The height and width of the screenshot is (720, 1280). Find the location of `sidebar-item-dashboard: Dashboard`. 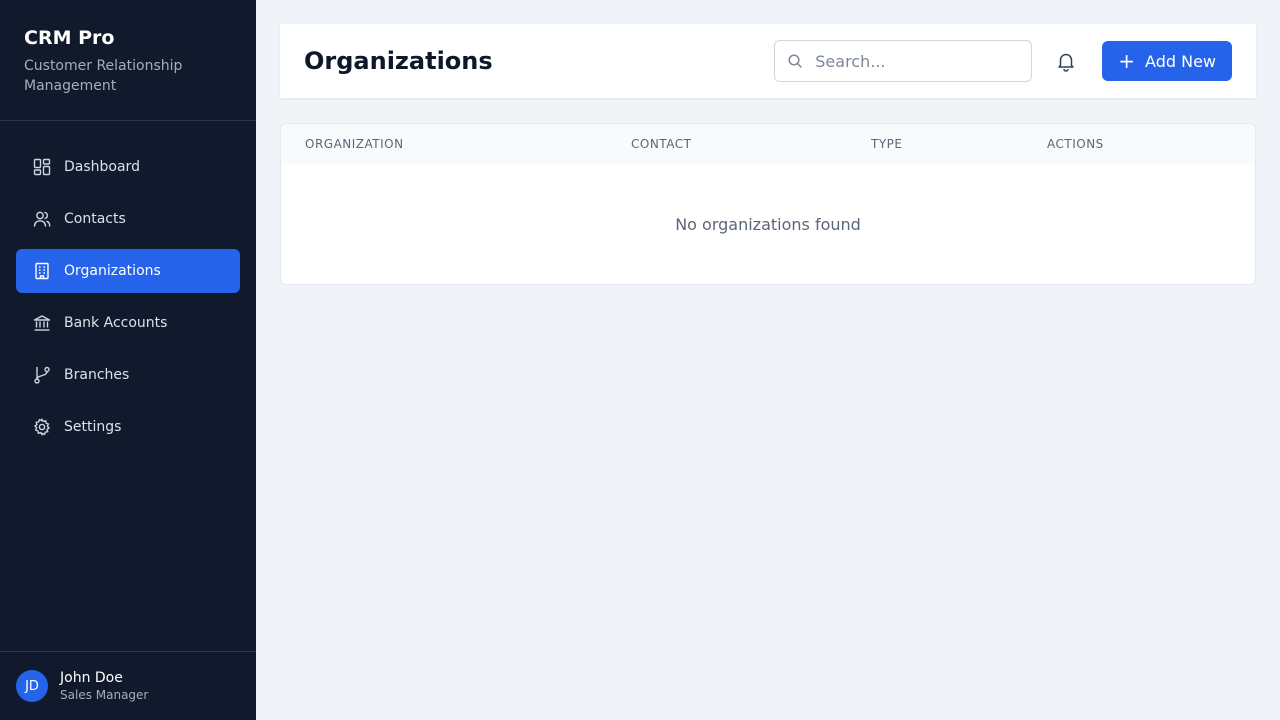

sidebar-item-dashboard: Dashboard is located at coordinates (128, 167).